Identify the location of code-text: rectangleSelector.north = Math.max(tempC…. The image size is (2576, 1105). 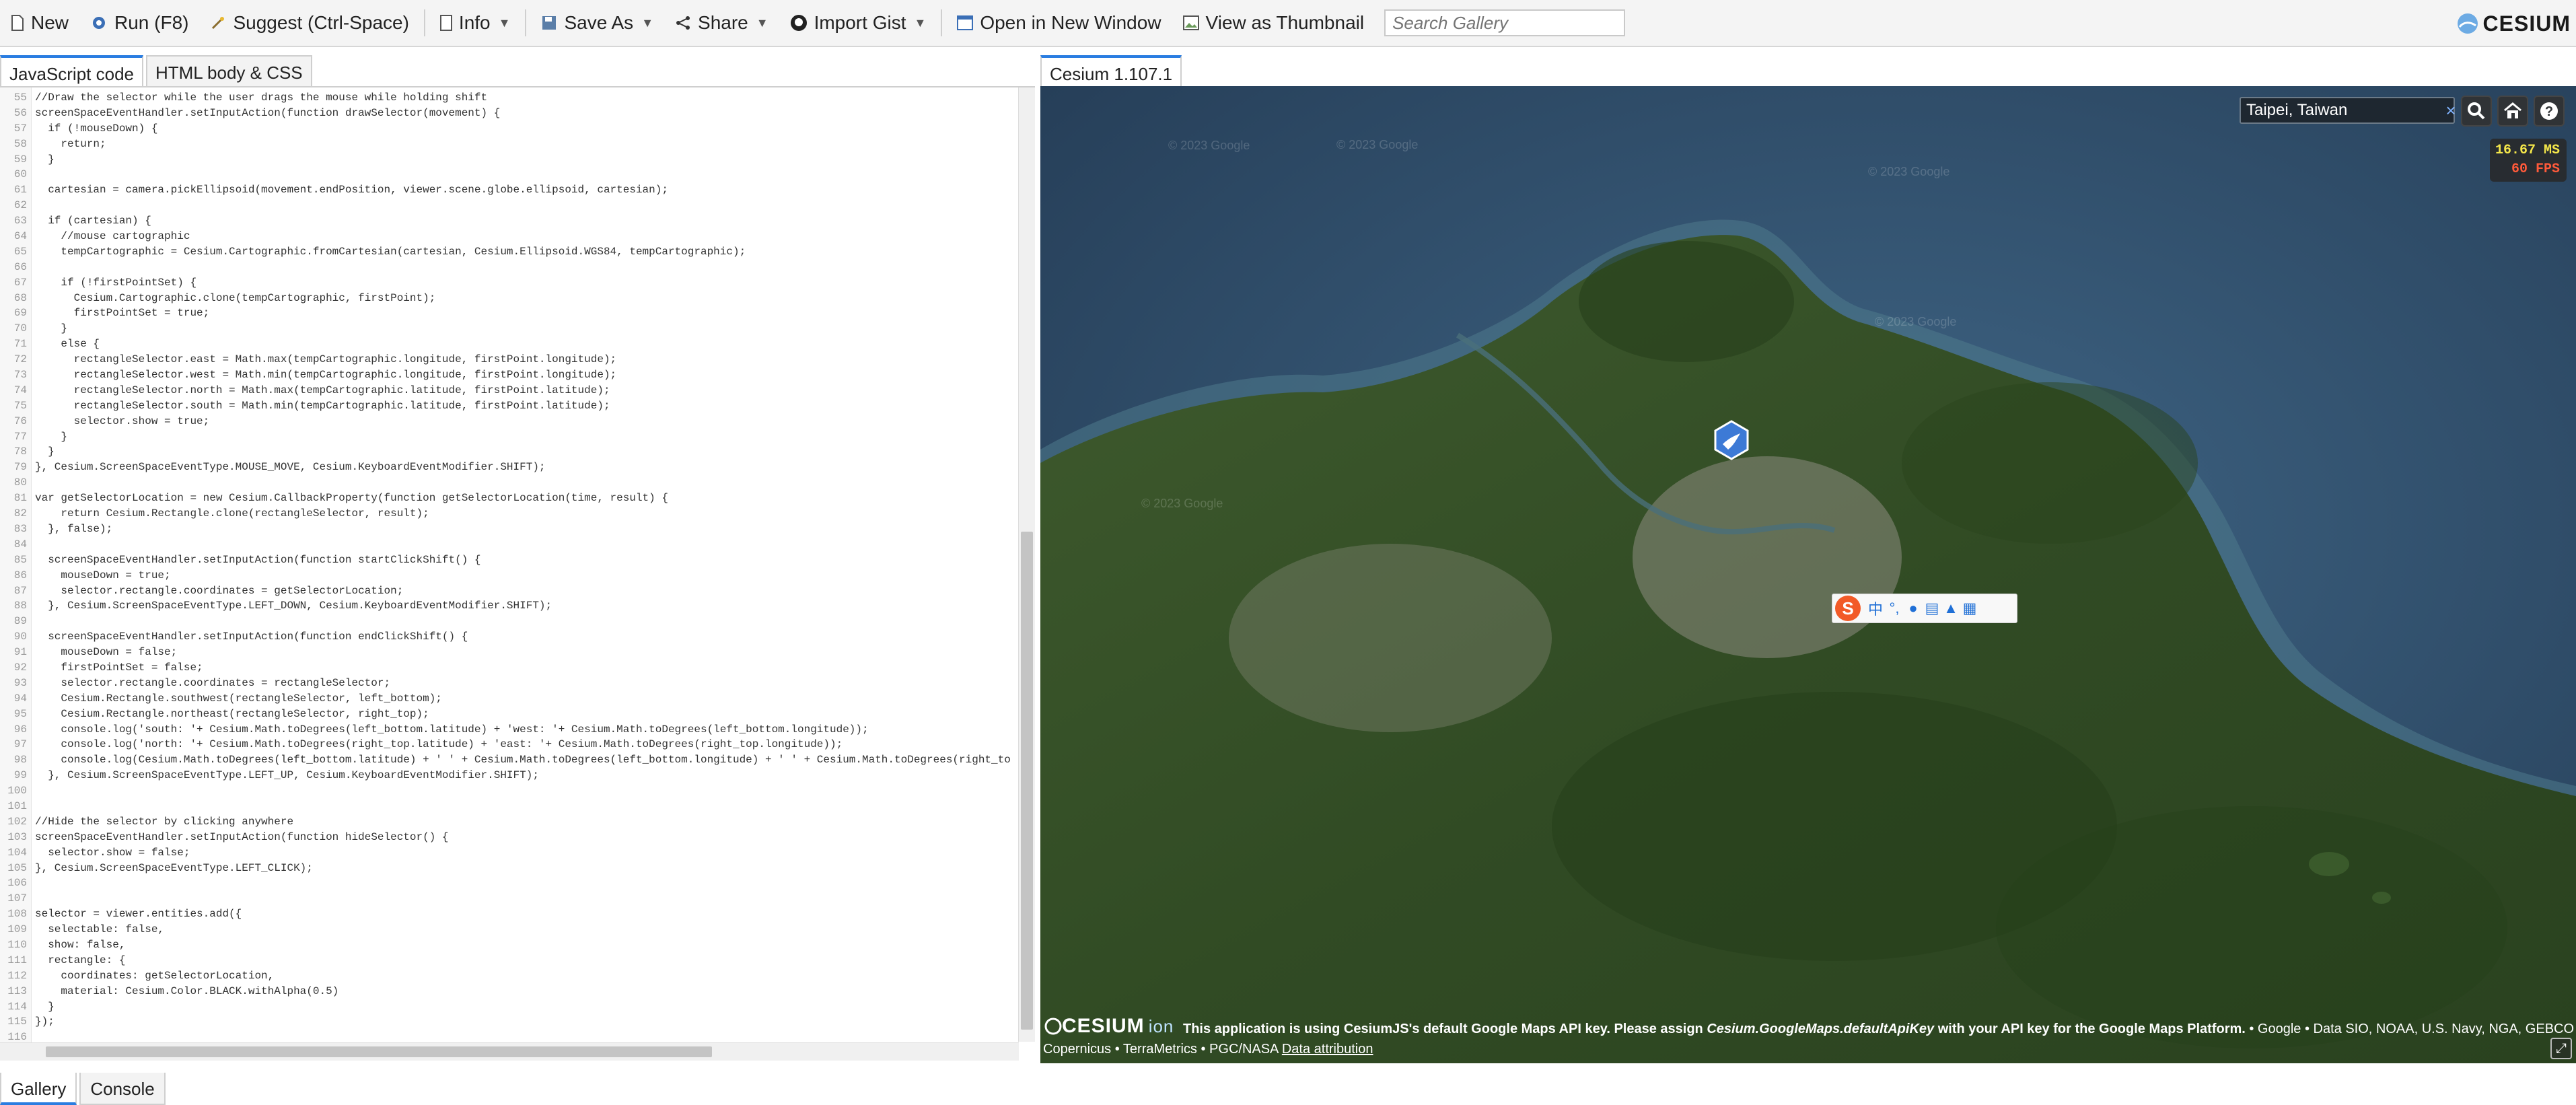
(321, 390).